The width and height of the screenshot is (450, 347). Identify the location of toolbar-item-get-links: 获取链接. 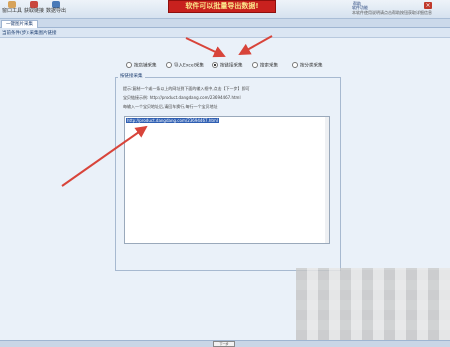
(34, 9).